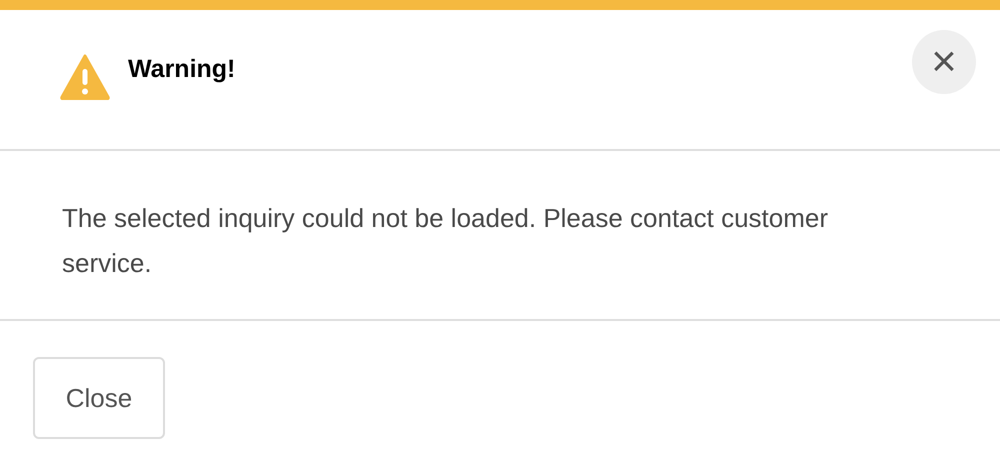 The width and height of the screenshot is (1000, 476). I want to click on close-button: Close, so click(99, 398).